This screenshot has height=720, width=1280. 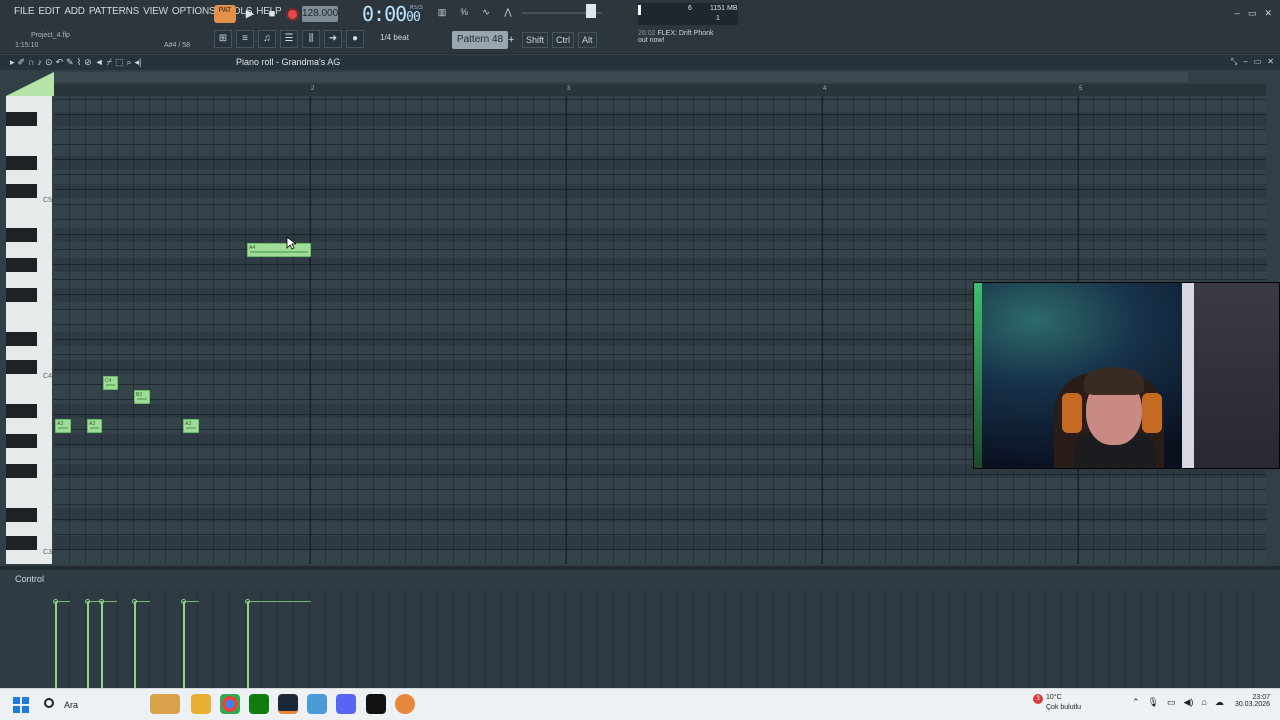 What do you see at coordinates (1203, 702) in the screenshot?
I see `language-icon: ⌂` at bounding box center [1203, 702].